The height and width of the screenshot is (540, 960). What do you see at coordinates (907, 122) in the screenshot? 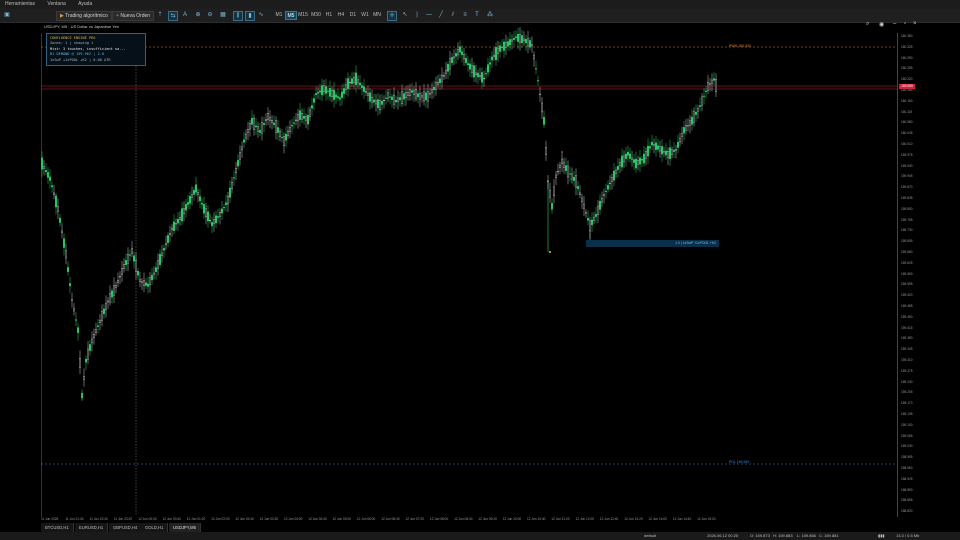
I see `price-tick: 160.080` at bounding box center [907, 122].